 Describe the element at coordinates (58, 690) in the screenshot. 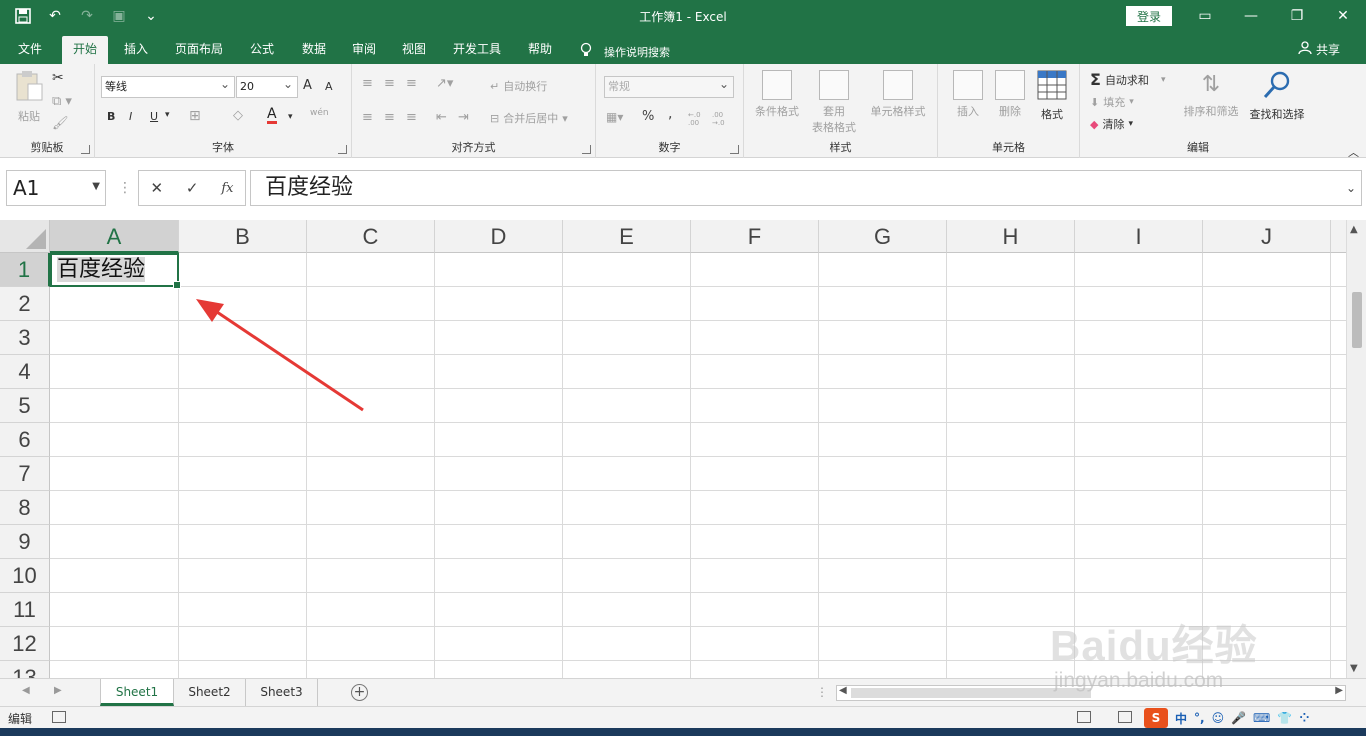

I see `next-sheet-icon: ▶` at that location.